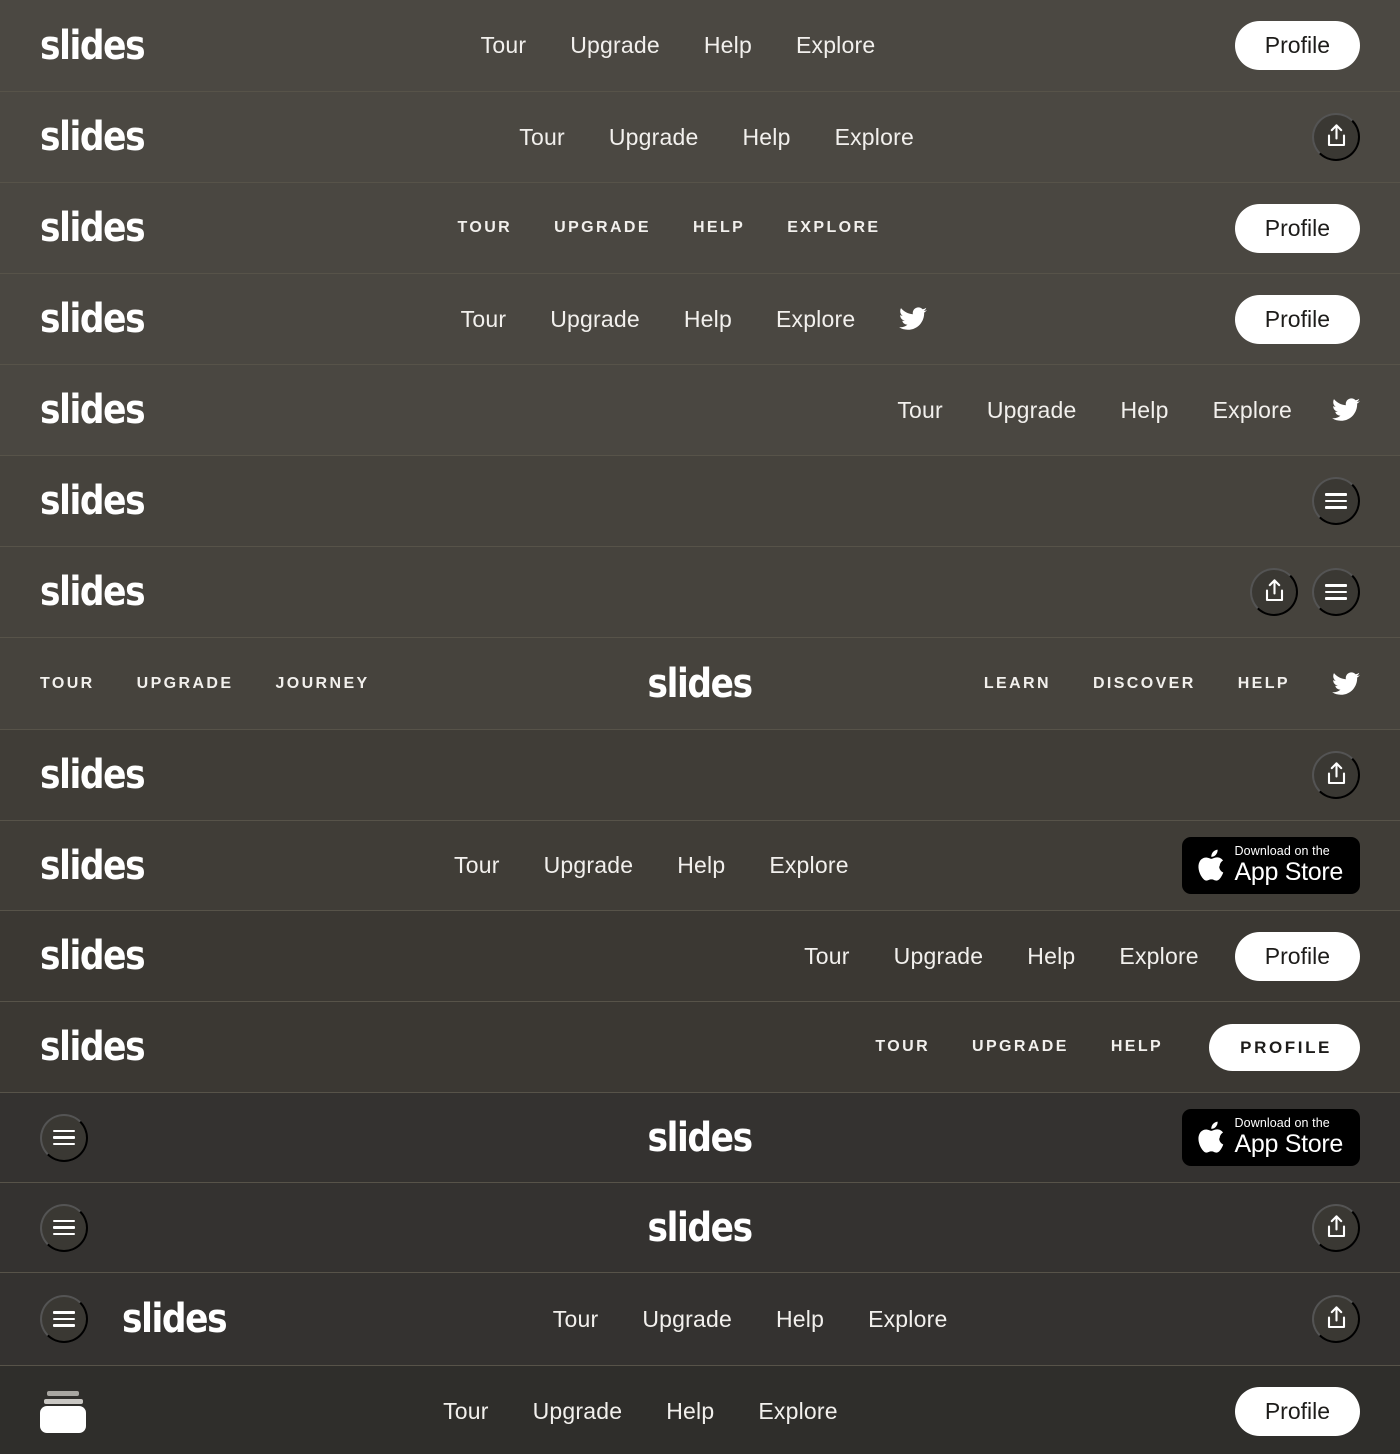 The width and height of the screenshot is (1400, 1454). I want to click on nav-item-explore: EXPLORE, so click(833, 228).